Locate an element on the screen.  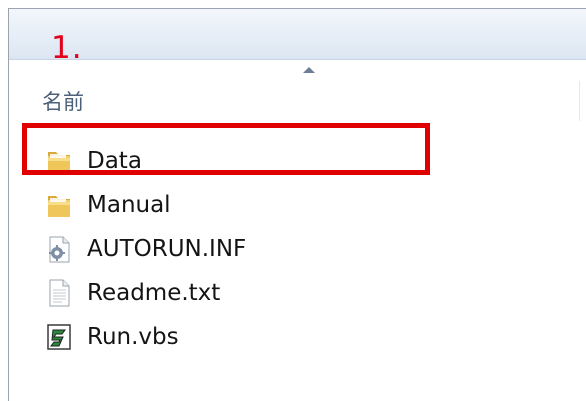
step-annotation: 1. is located at coordinates (67, 48).